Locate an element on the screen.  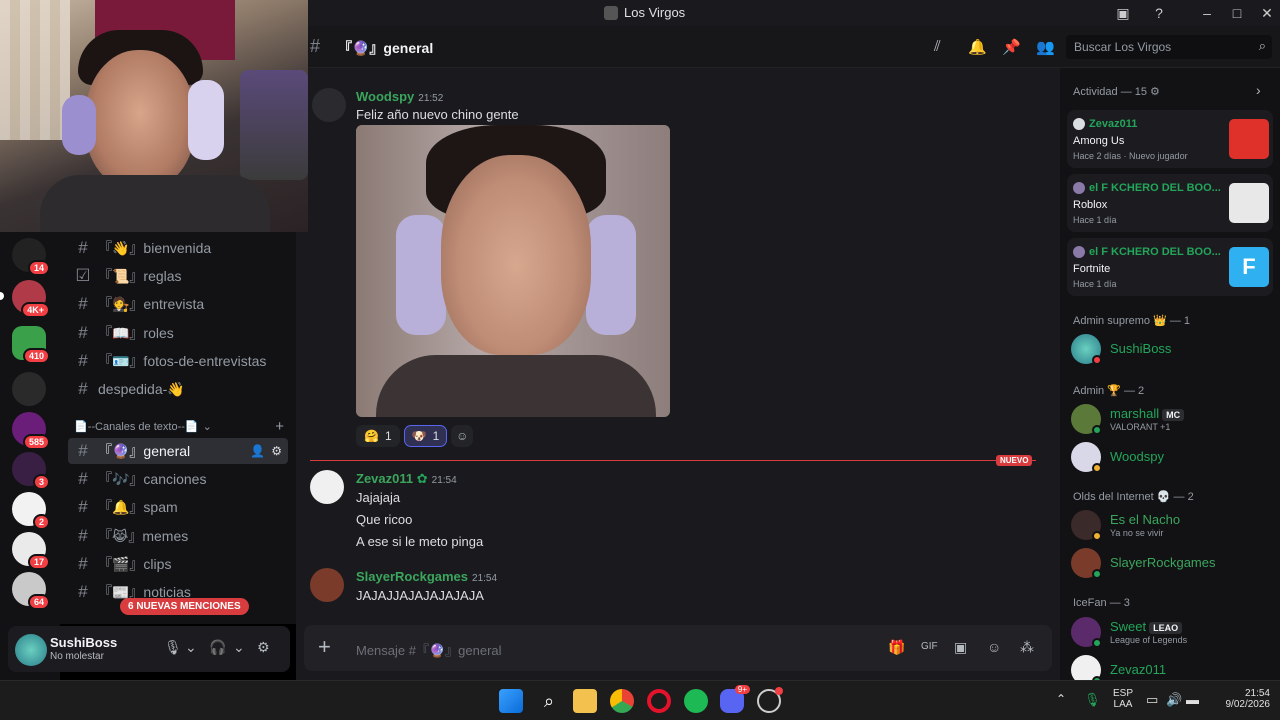
new-mentions-pill: 6 NUEVAS MENCIONES is located at coordinates (184, 606).